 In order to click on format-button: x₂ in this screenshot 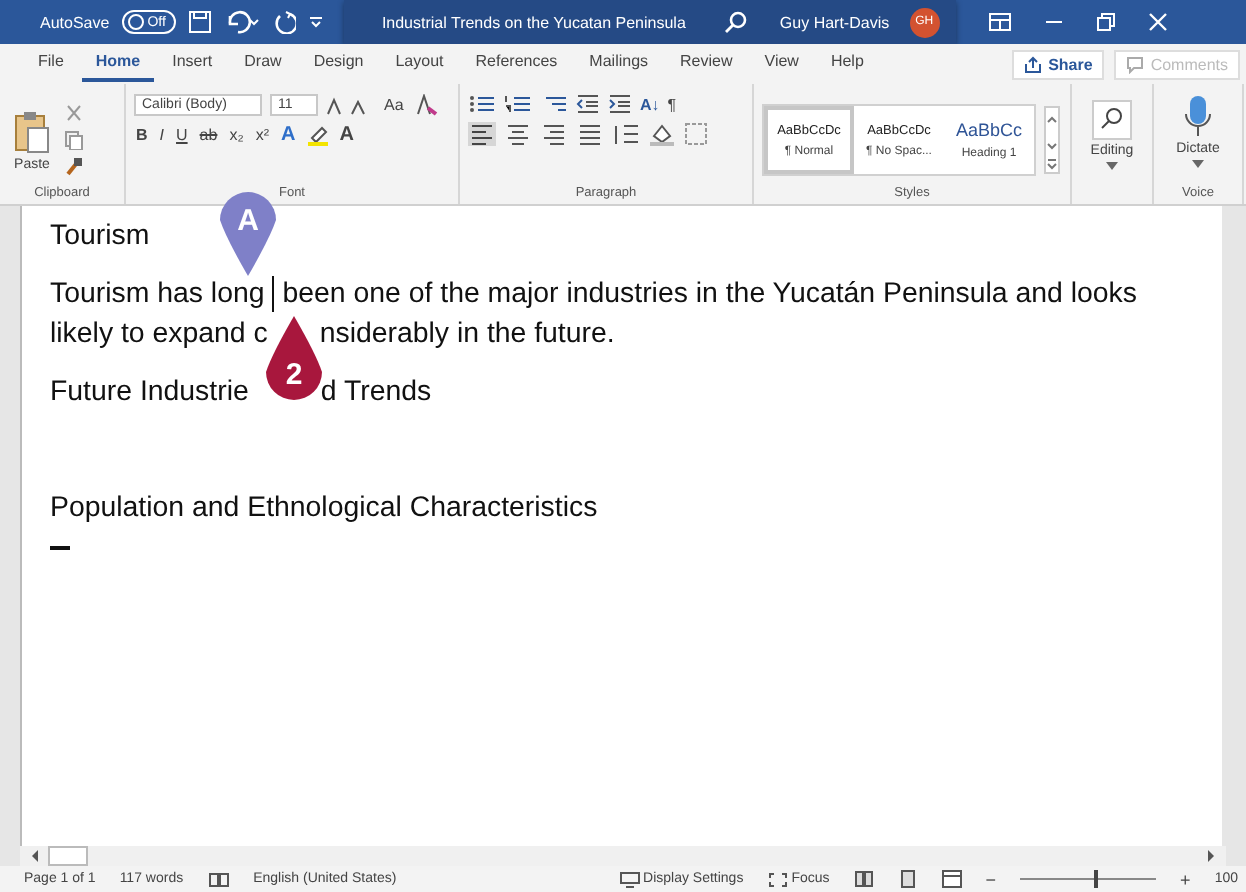, I will do `click(236, 135)`.